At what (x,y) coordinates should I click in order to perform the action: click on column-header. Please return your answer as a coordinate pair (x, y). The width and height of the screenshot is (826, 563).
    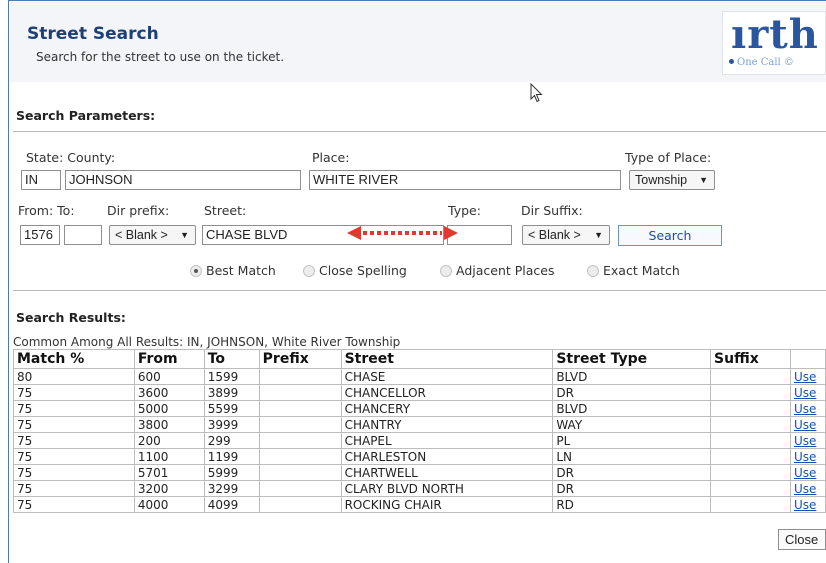
    Looking at the image, I should click on (807, 359).